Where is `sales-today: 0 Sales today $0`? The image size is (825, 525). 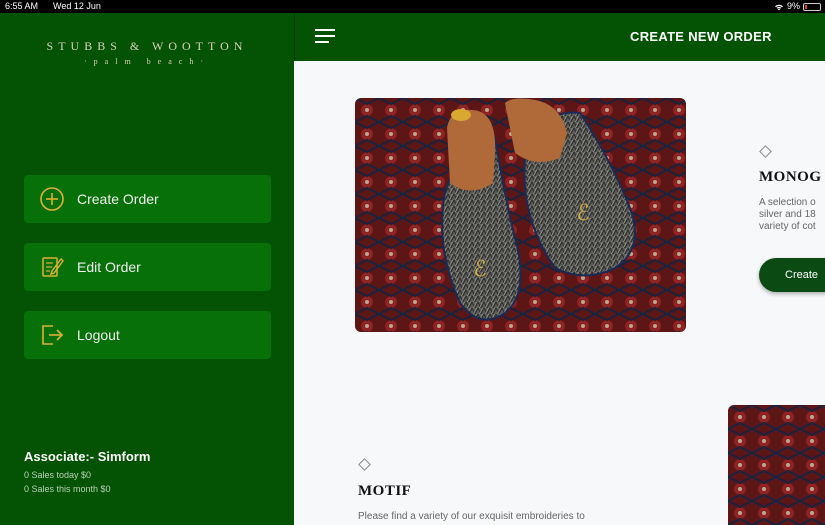 sales-today: 0 Sales today $0 is located at coordinates (58, 475).